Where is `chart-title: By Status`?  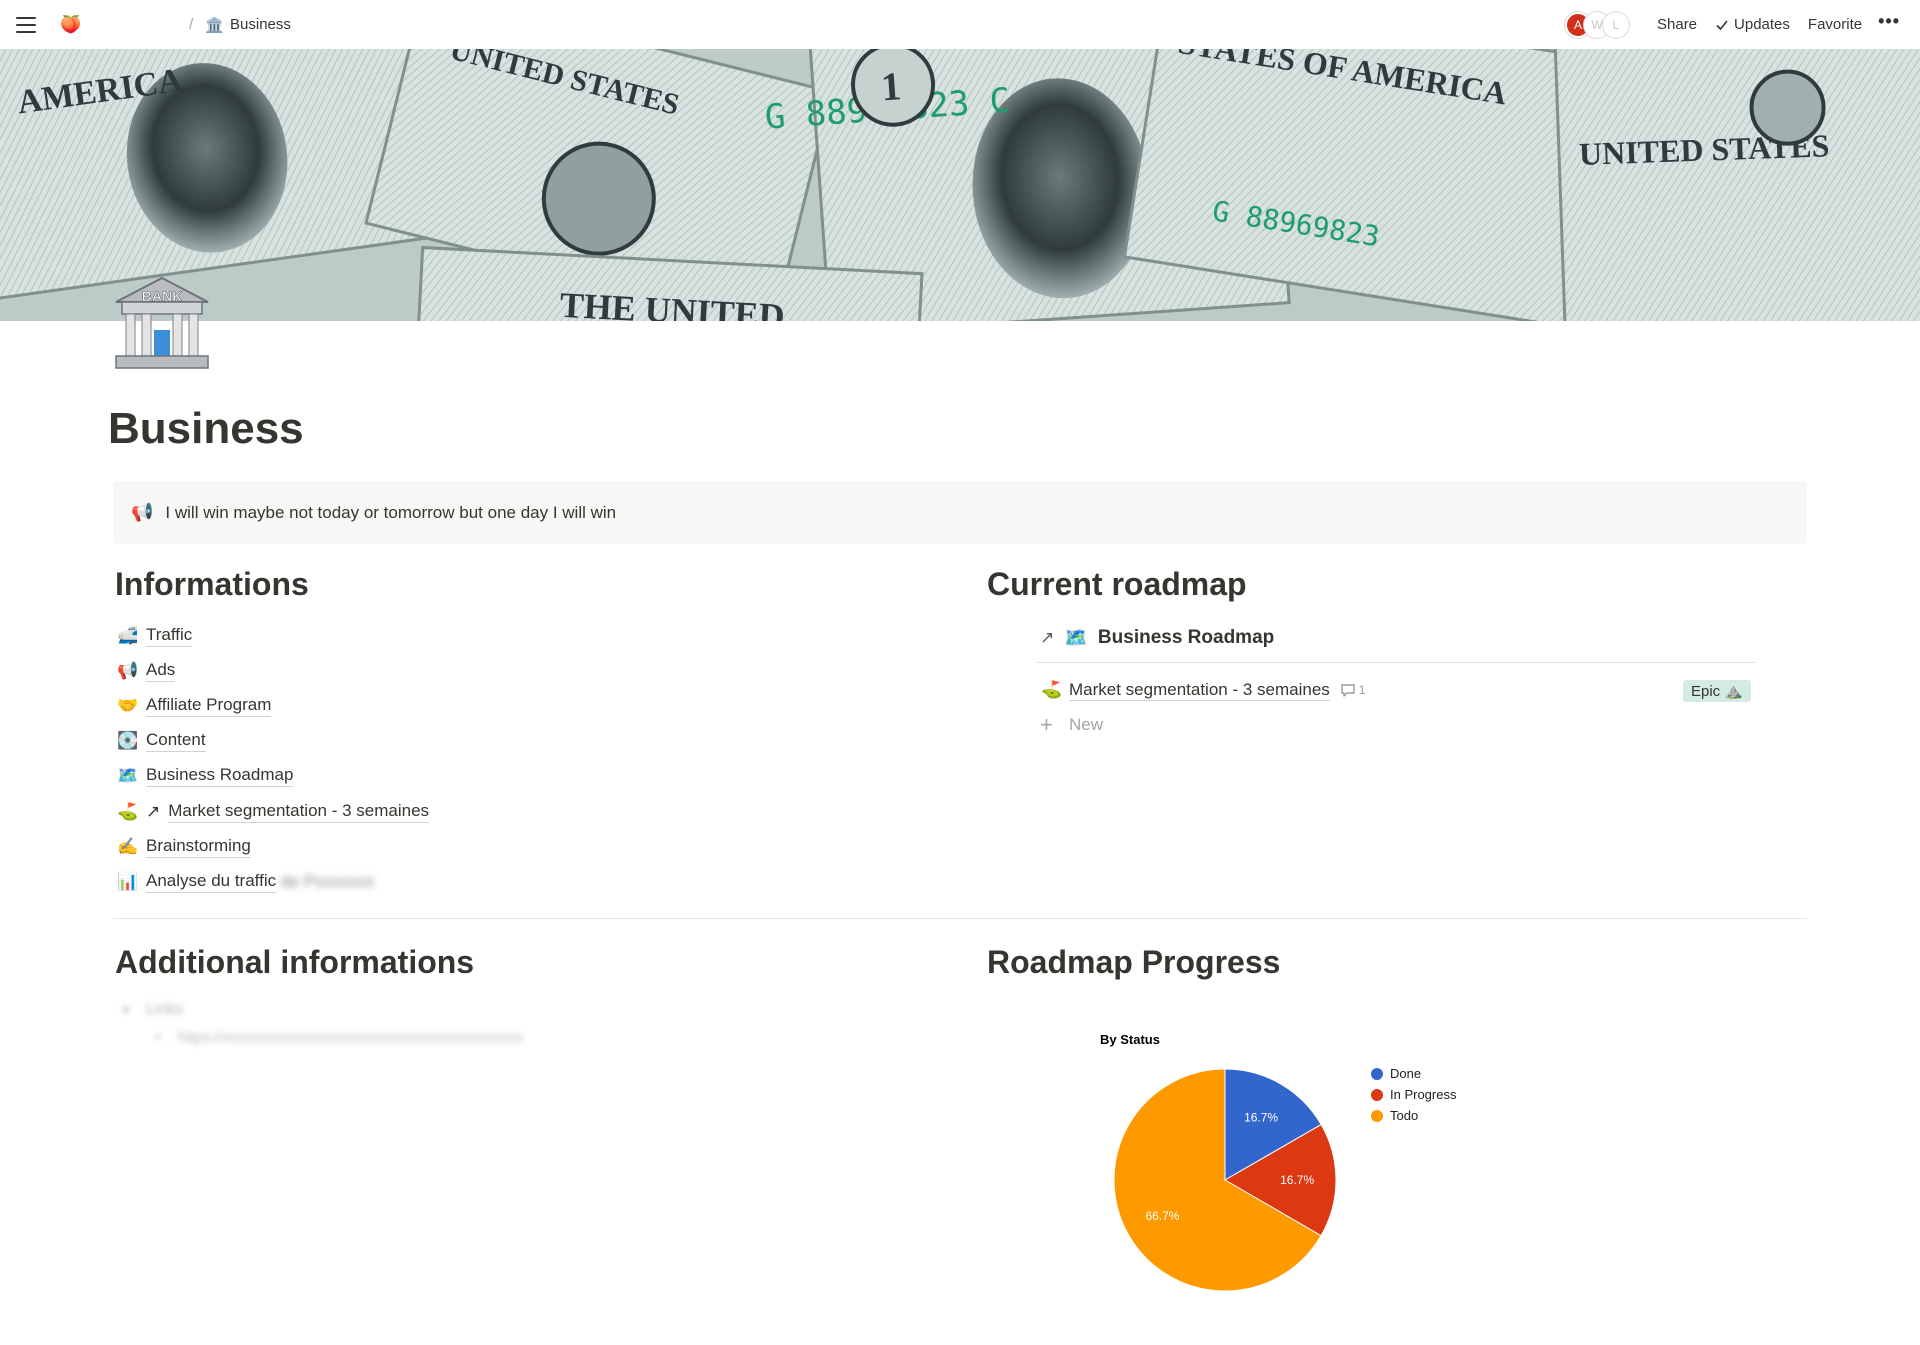 chart-title: By Status is located at coordinates (1130, 1039).